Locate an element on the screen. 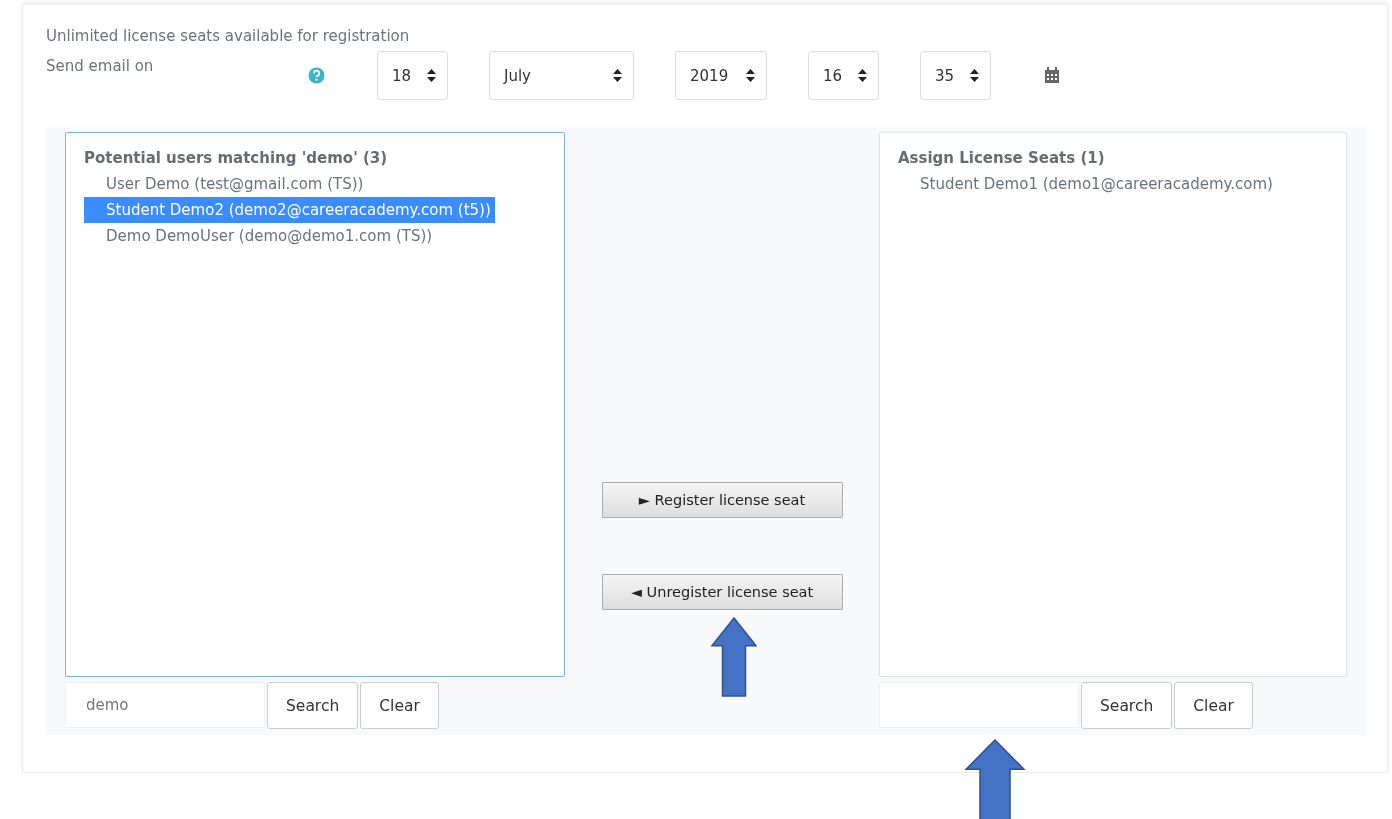  list-item: Demo DemoUser (demo@demo1.com (TS)) is located at coordinates (260, 236).